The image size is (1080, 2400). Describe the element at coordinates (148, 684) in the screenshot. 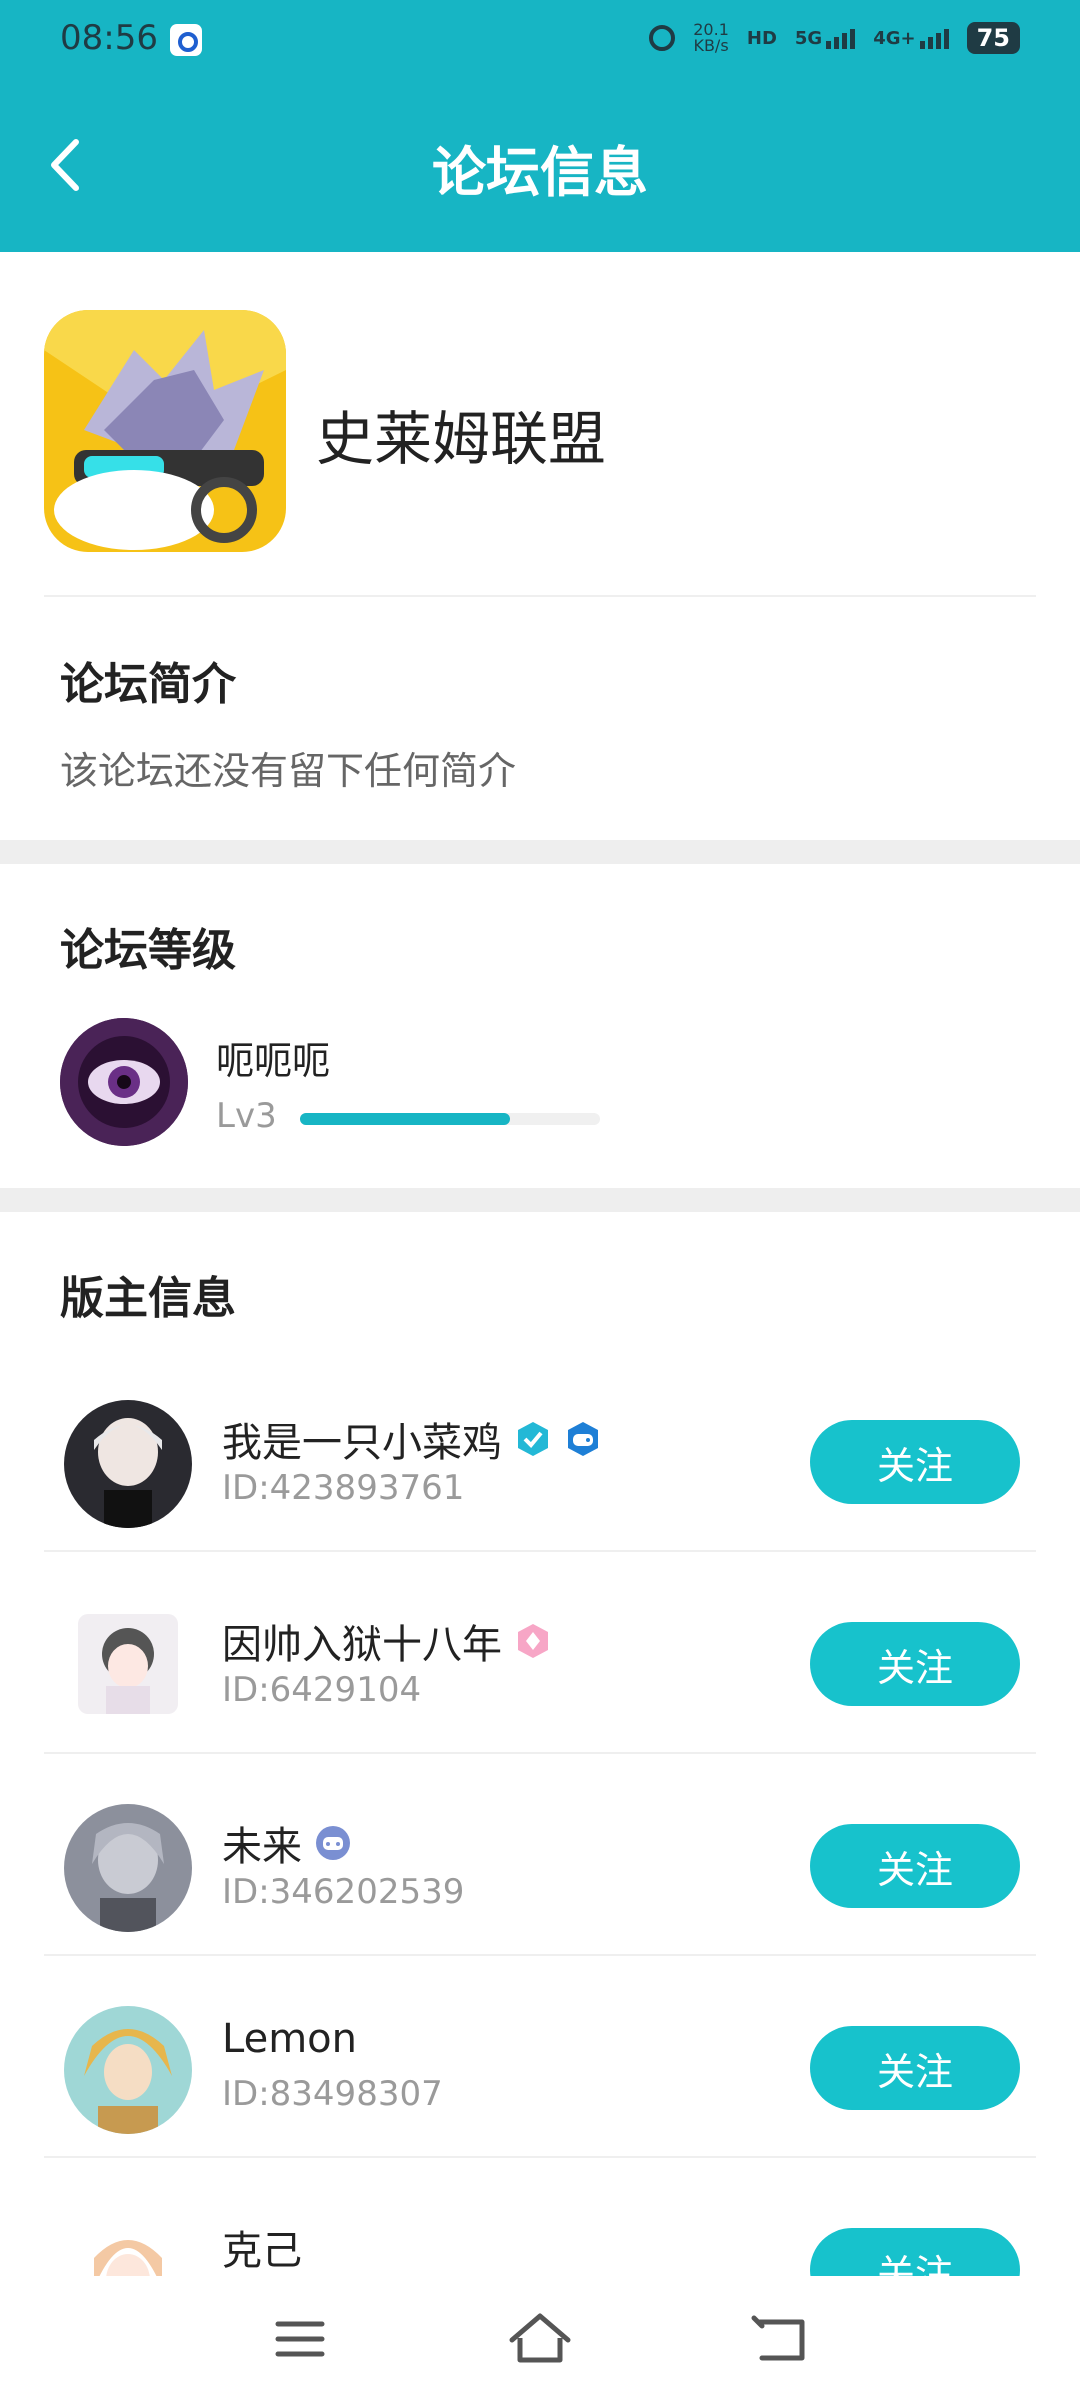

I see `intro-title: 论坛简介` at that location.